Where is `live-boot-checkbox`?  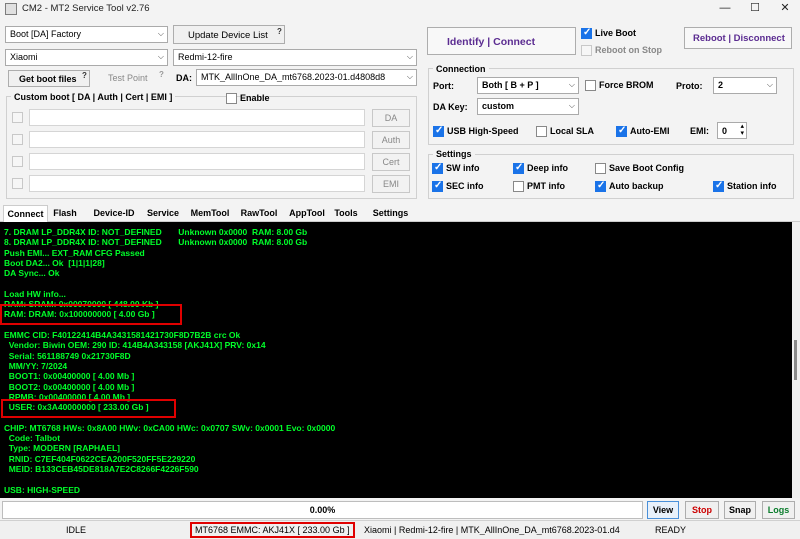
live-boot-checkbox is located at coordinates (586, 33).